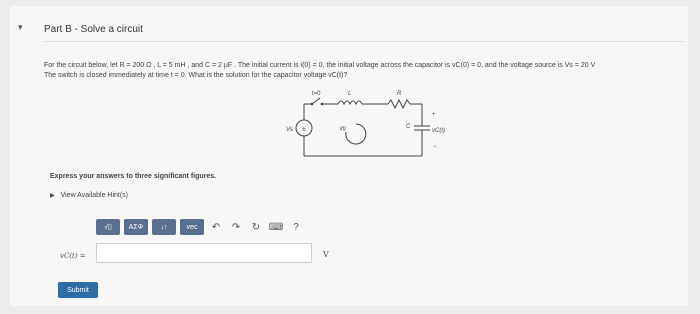 The height and width of the screenshot is (314, 700). What do you see at coordinates (73, 256) in the screenshot?
I see `answer-label: vC(t) =` at bounding box center [73, 256].